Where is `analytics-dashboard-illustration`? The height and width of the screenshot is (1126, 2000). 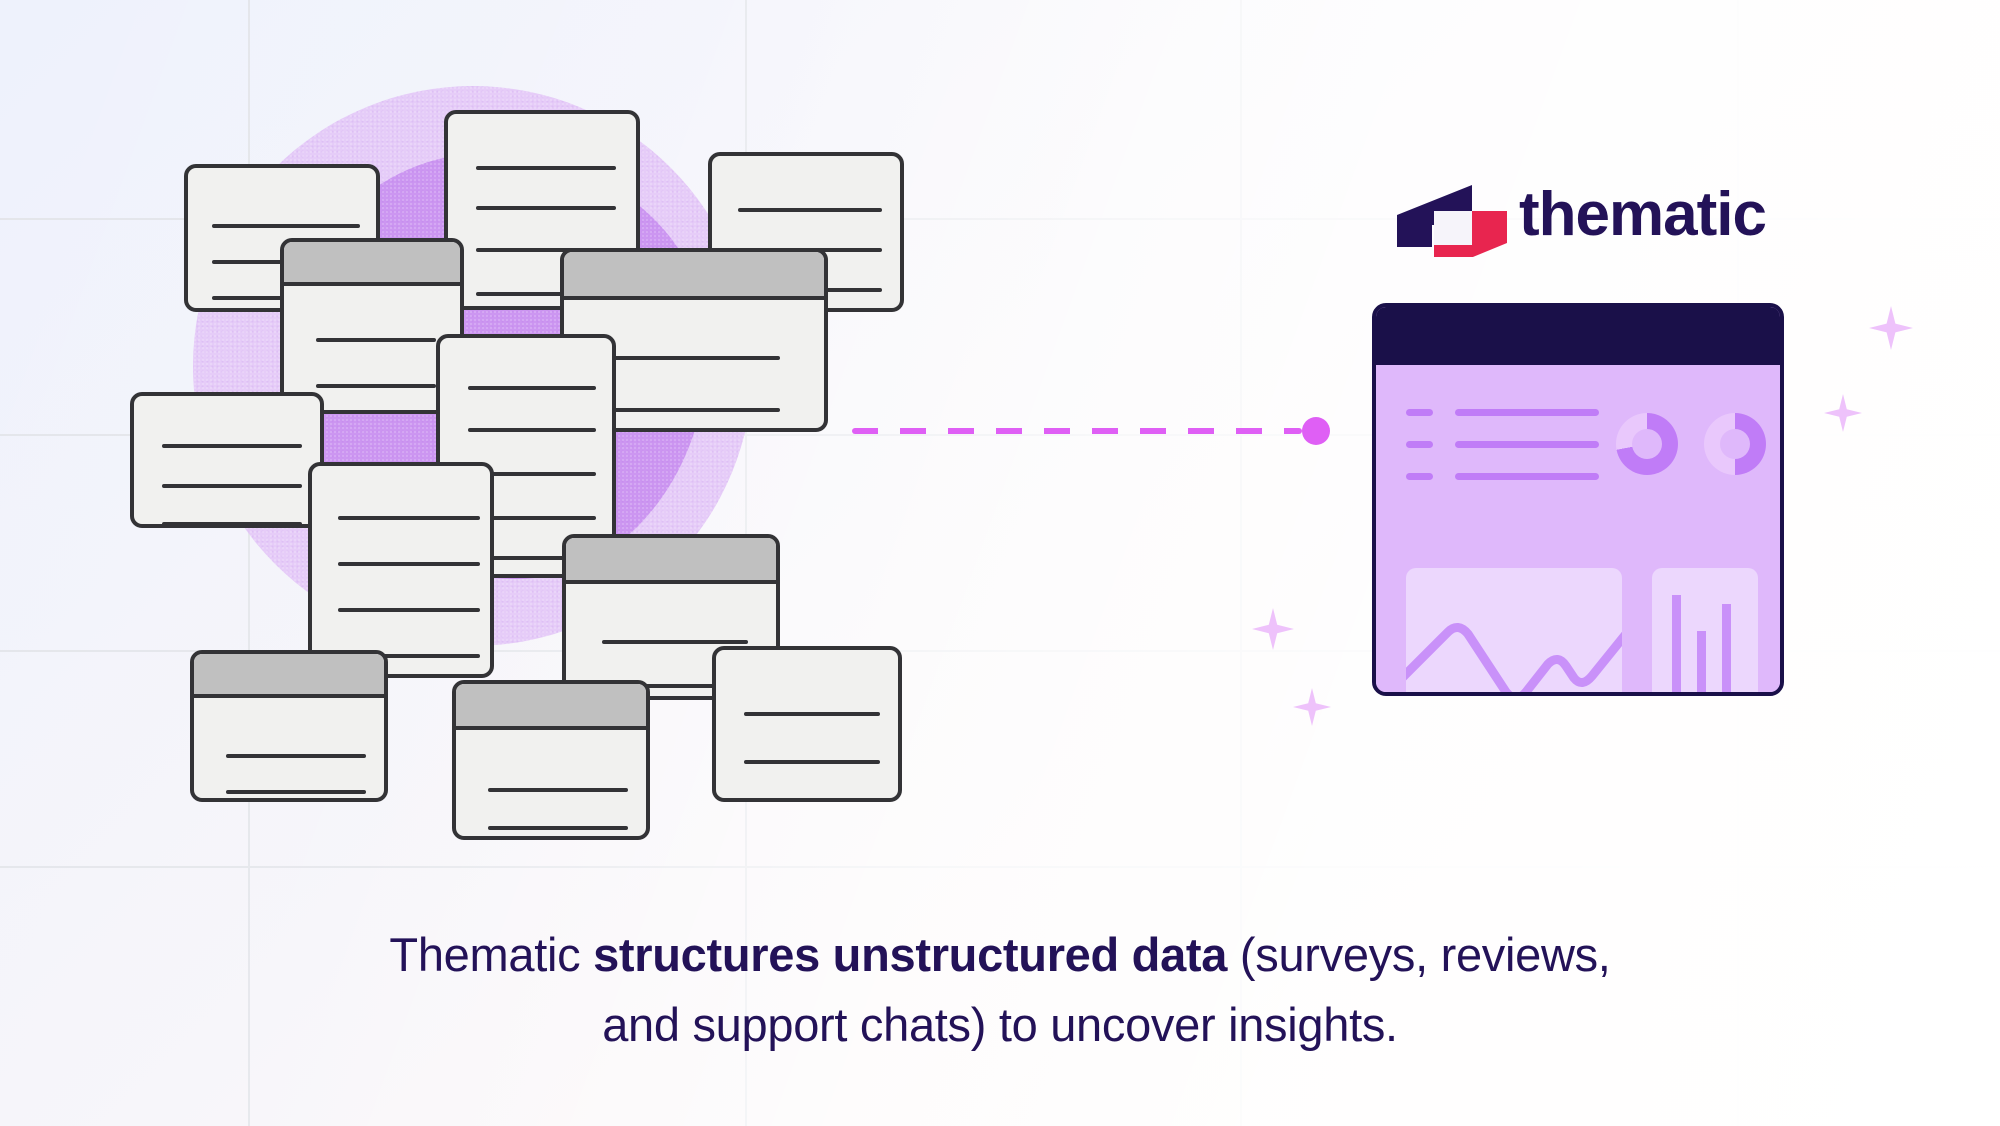 analytics-dashboard-illustration is located at coordinates (1578, 499).